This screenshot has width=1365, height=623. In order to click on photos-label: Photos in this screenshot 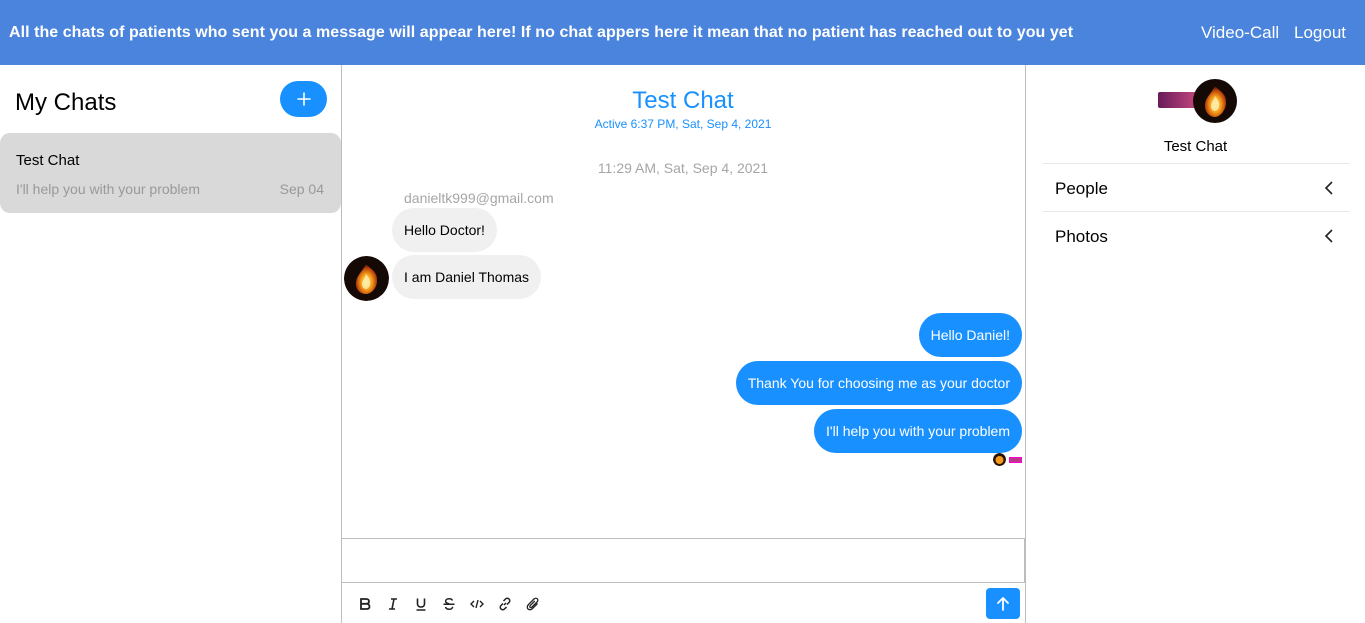, I will do `click(1081, 236)`.